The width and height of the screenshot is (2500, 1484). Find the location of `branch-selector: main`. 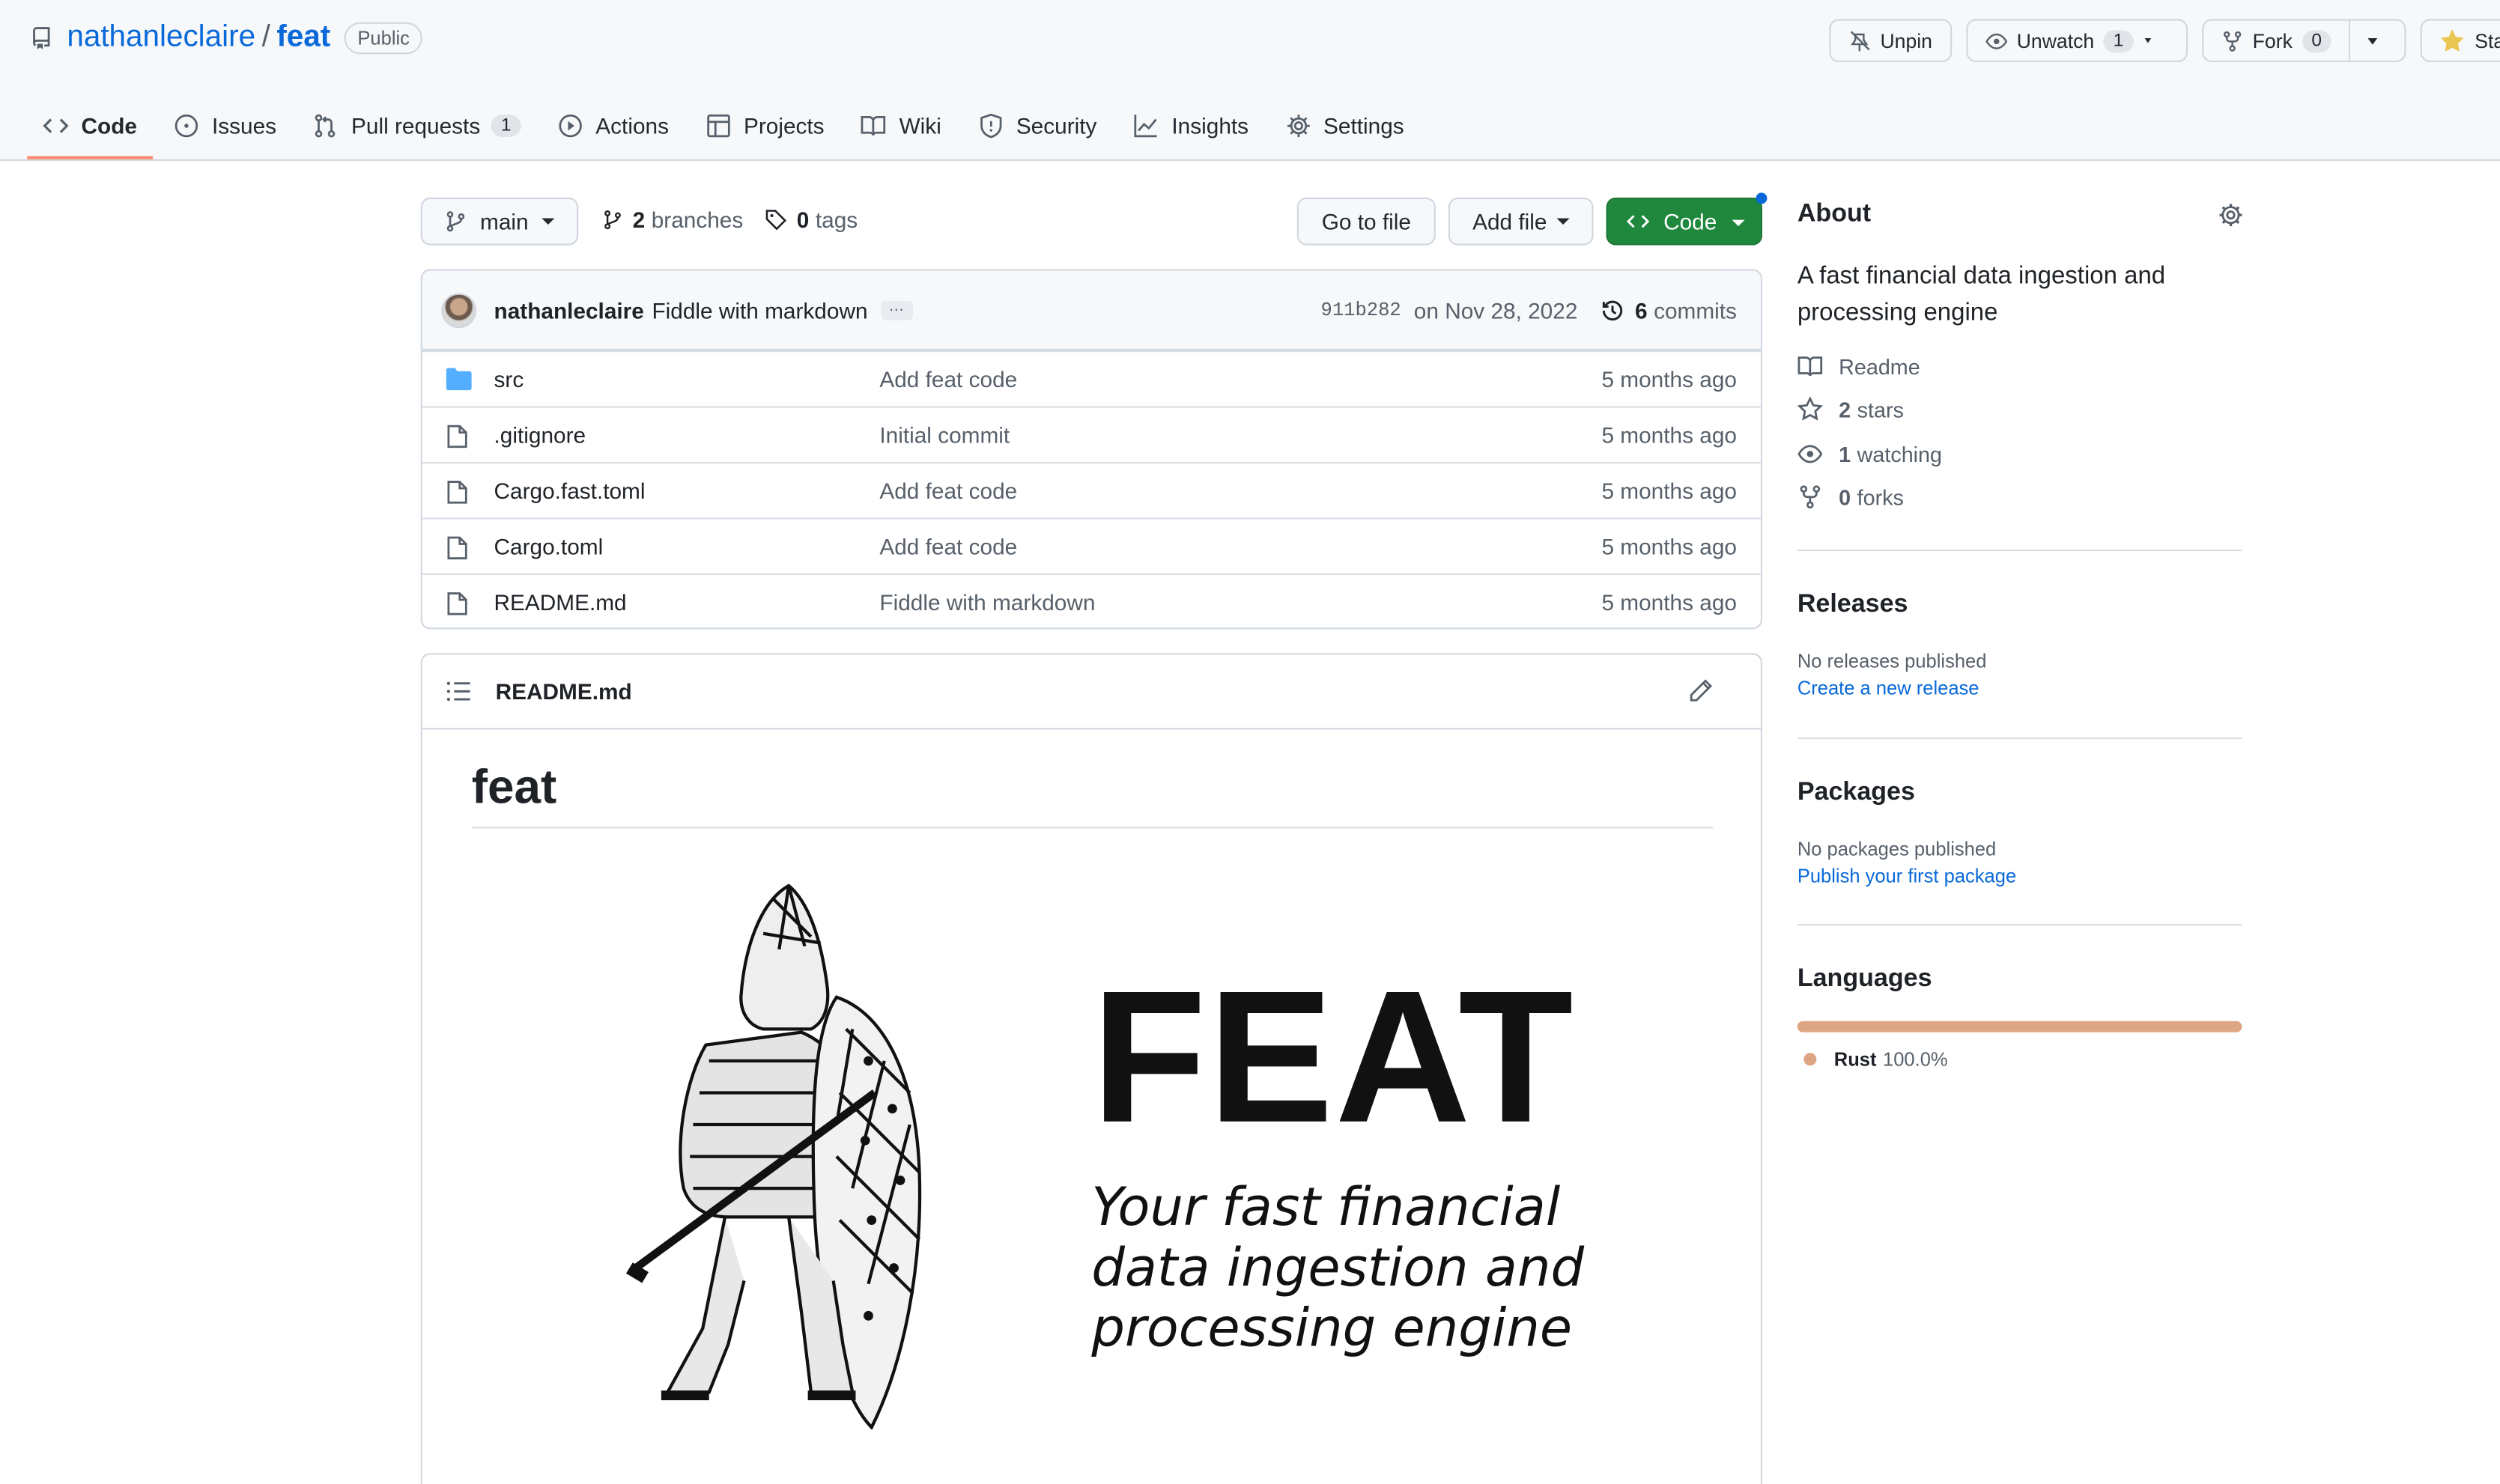

branch-selector: main is located at coordinates (499, 221).